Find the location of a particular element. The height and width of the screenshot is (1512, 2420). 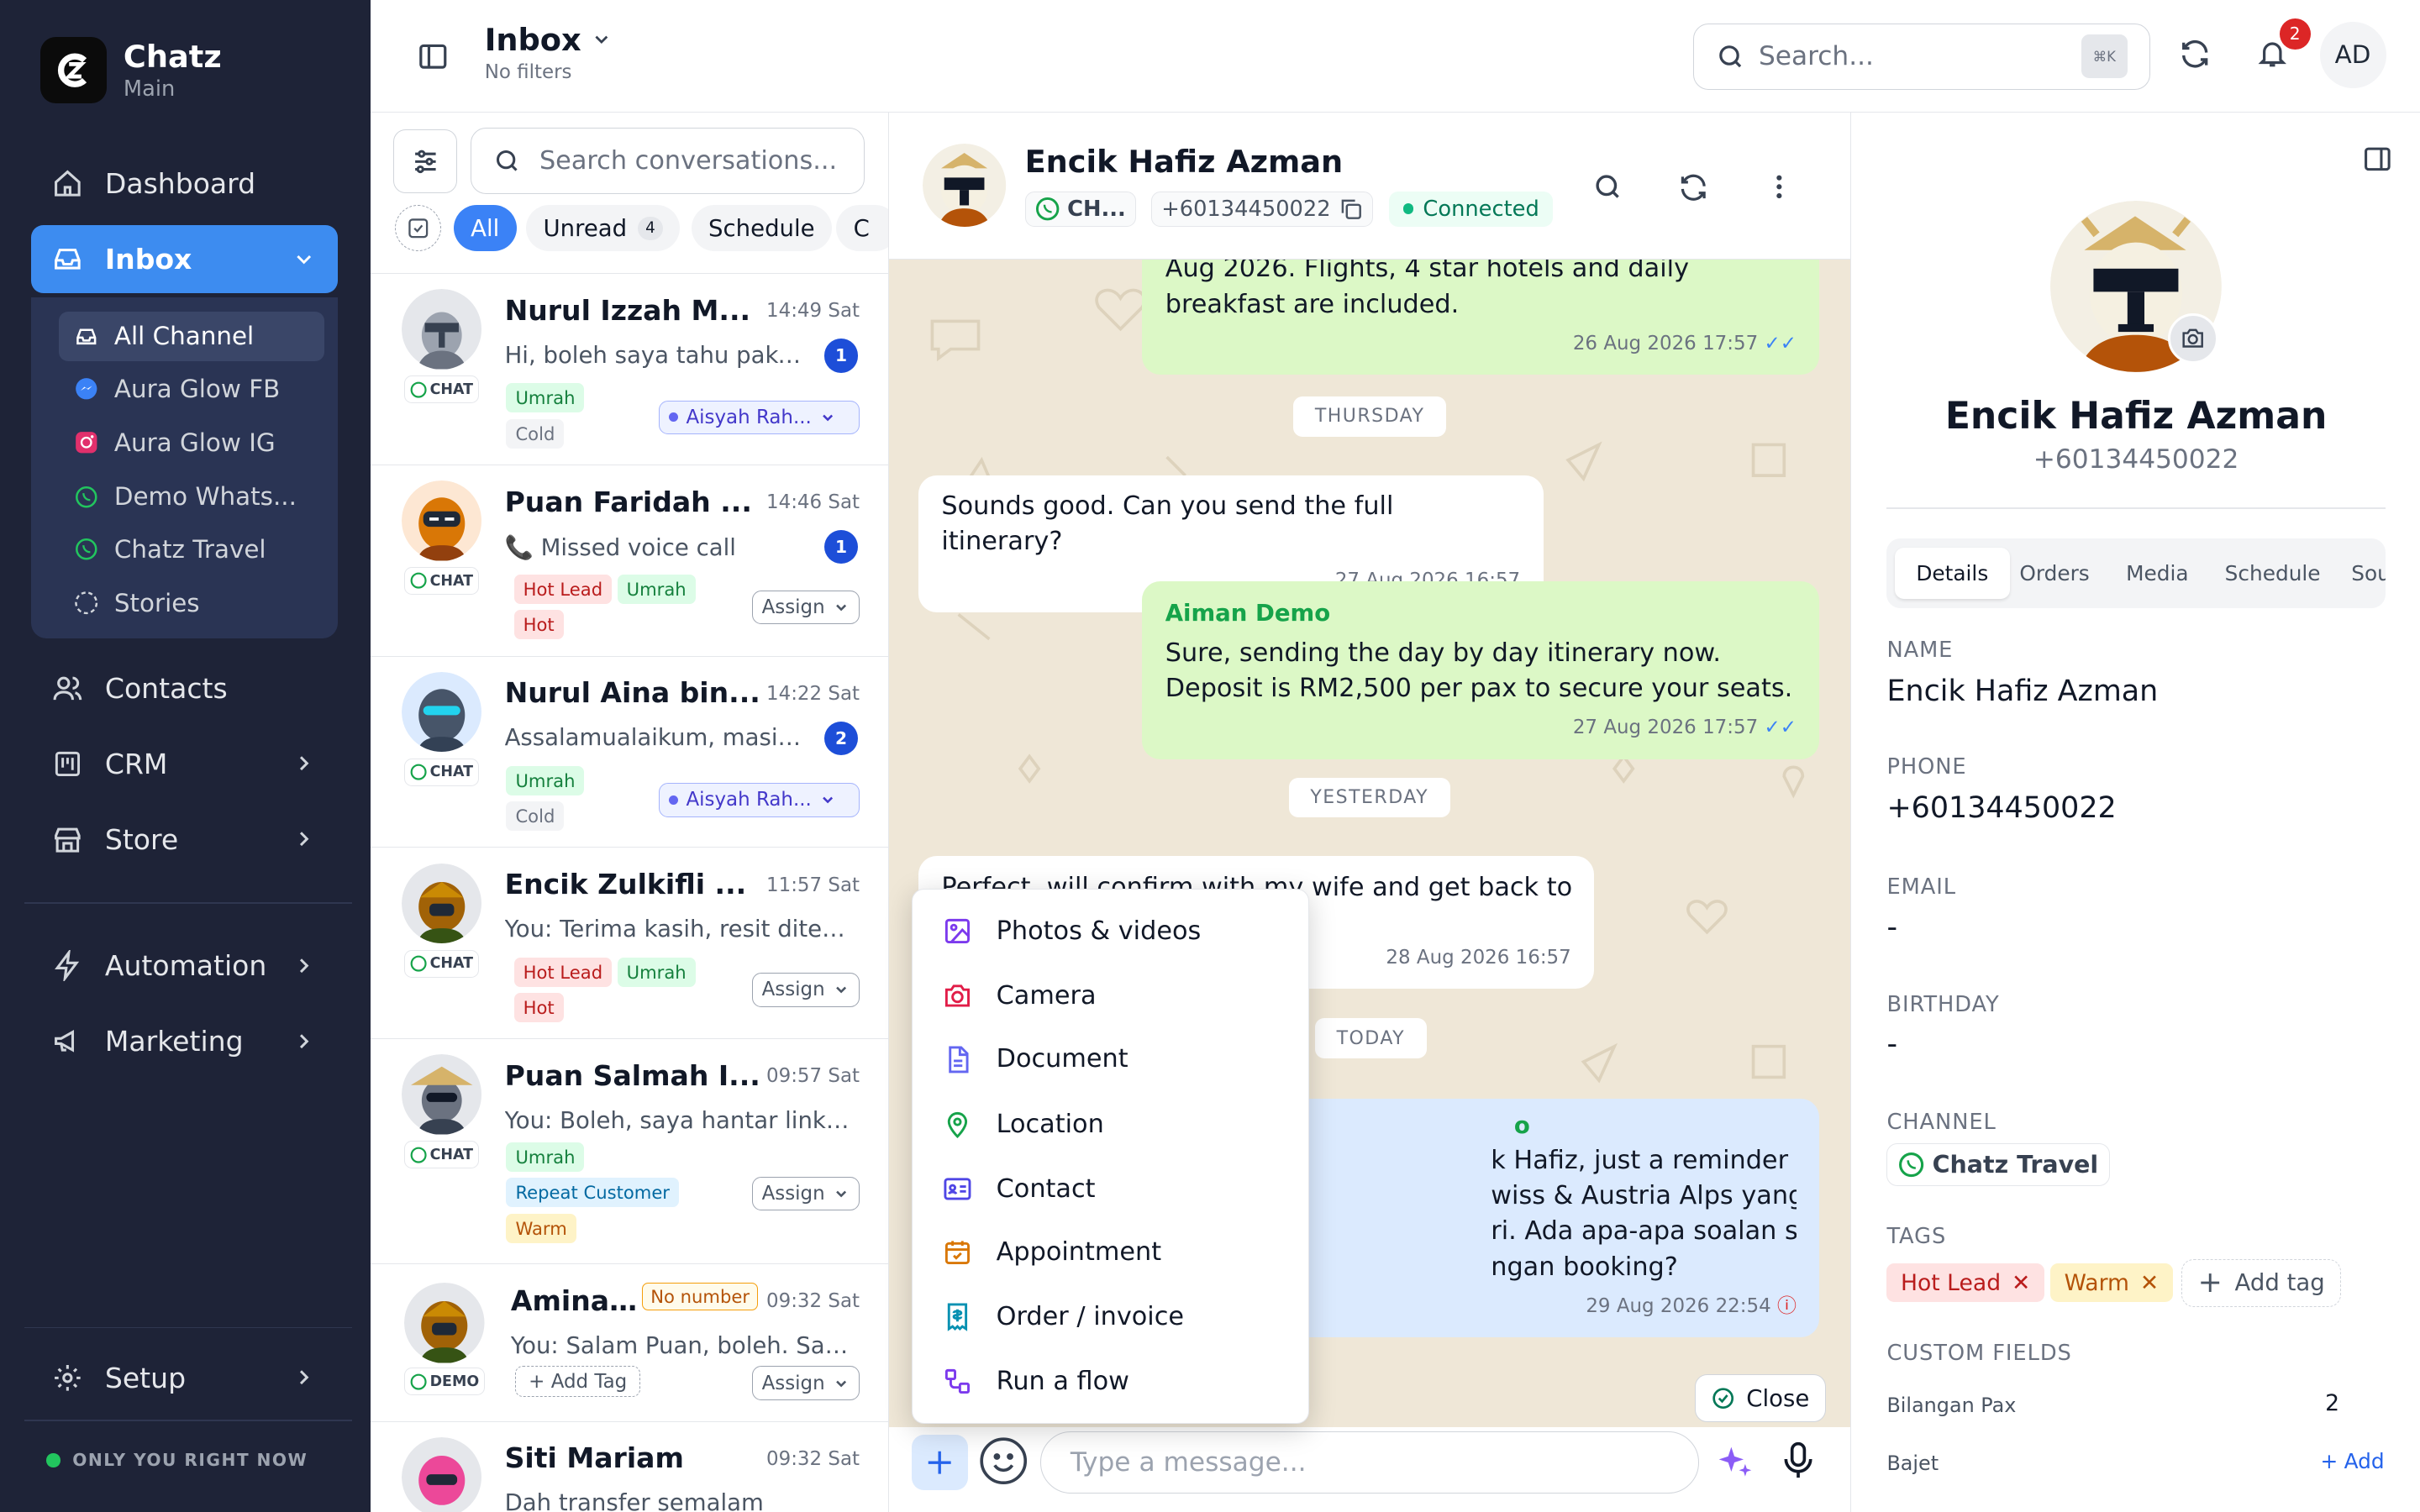

menu-item-appointment: Appointment is located at coordinates (1111, 1252).